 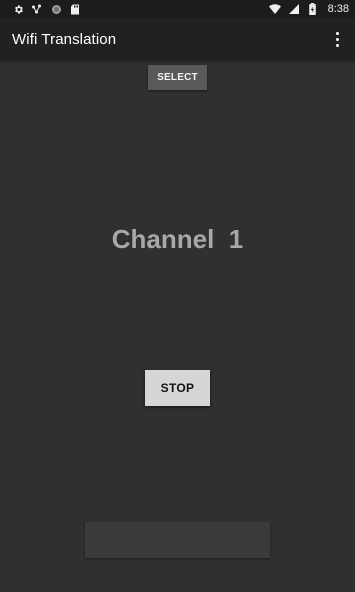 I want to click on channel-value: 1, so click(x=236, y=239).